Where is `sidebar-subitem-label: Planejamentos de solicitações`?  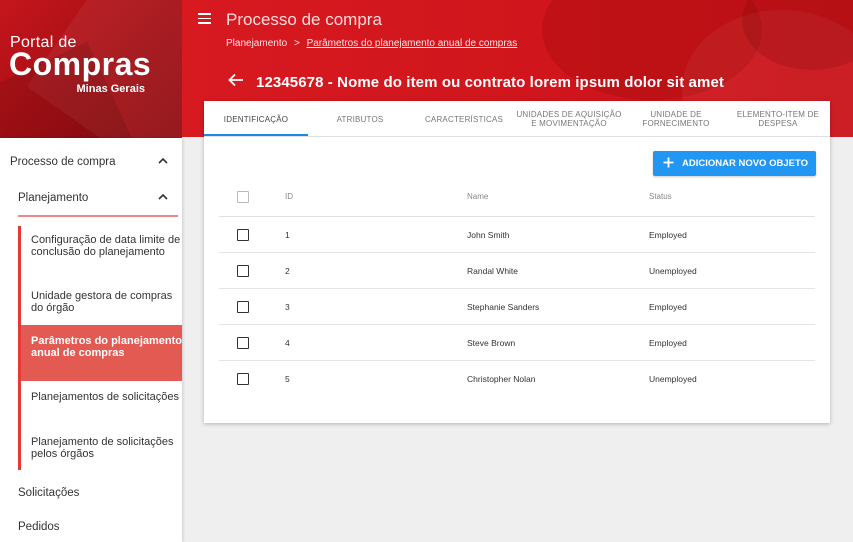
sidebar-subitem-label: Planejamentos de solicitações is located at coordinates (105, 397).